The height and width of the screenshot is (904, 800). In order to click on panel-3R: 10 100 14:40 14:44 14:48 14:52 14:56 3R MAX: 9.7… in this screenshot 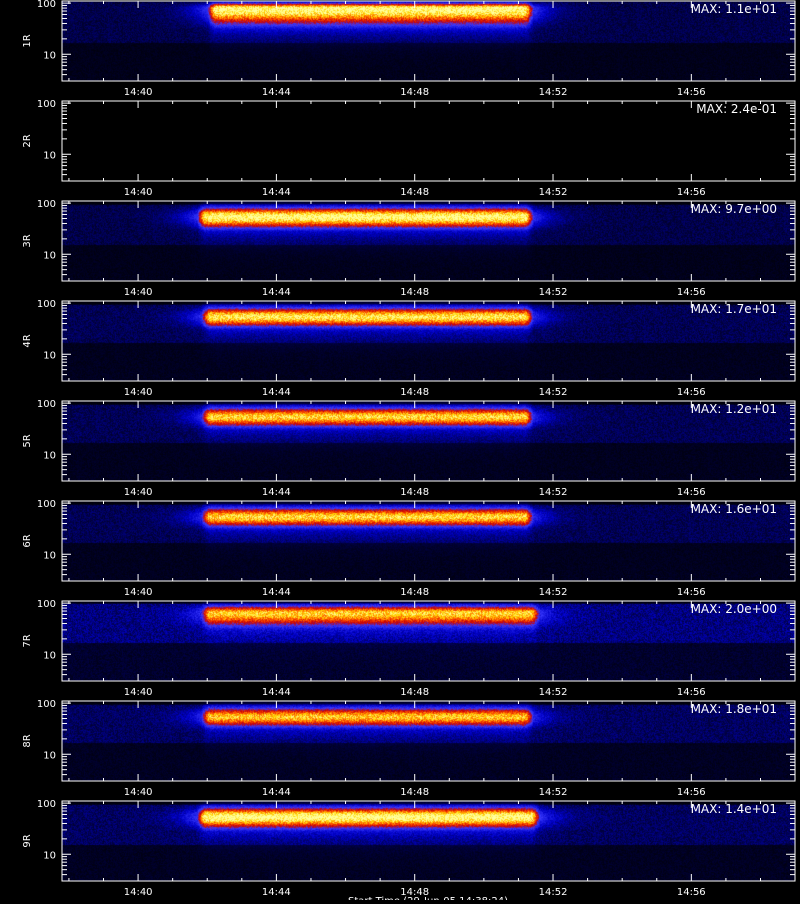, I will do `click(409, 248)`.